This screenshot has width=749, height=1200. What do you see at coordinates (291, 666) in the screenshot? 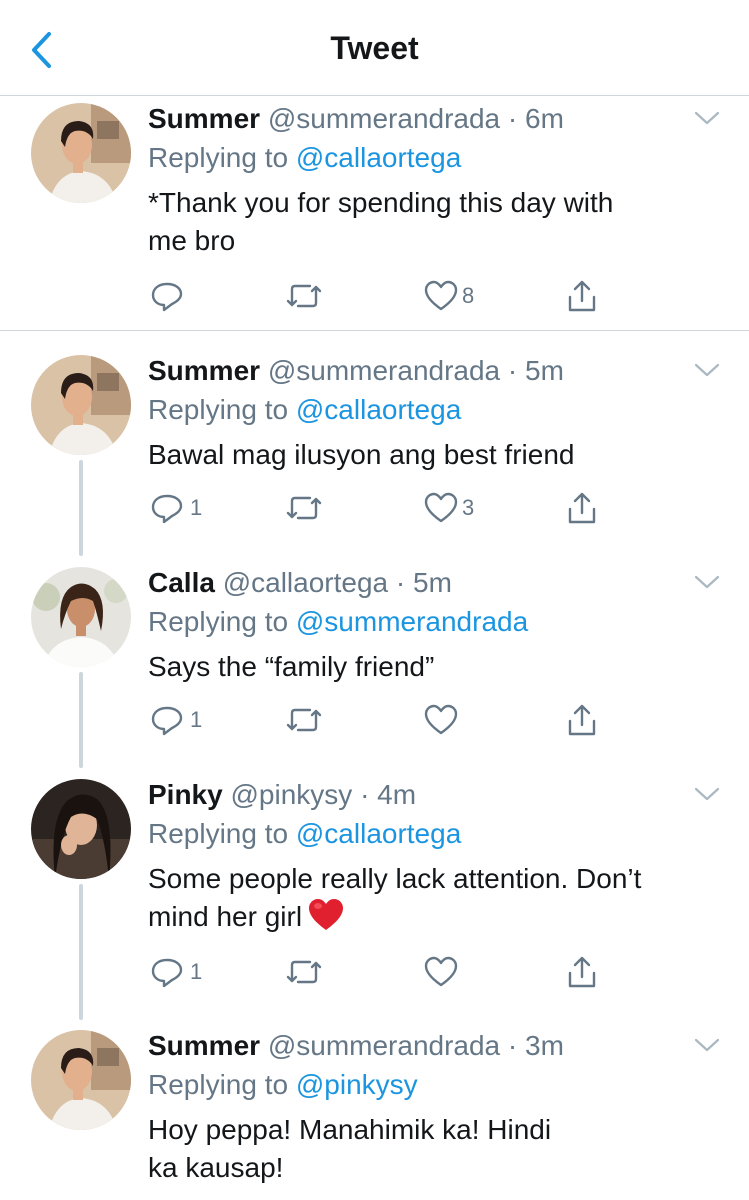
I see `tweet-text-line: Says the “family friend”` at bounding box center [291, 666].